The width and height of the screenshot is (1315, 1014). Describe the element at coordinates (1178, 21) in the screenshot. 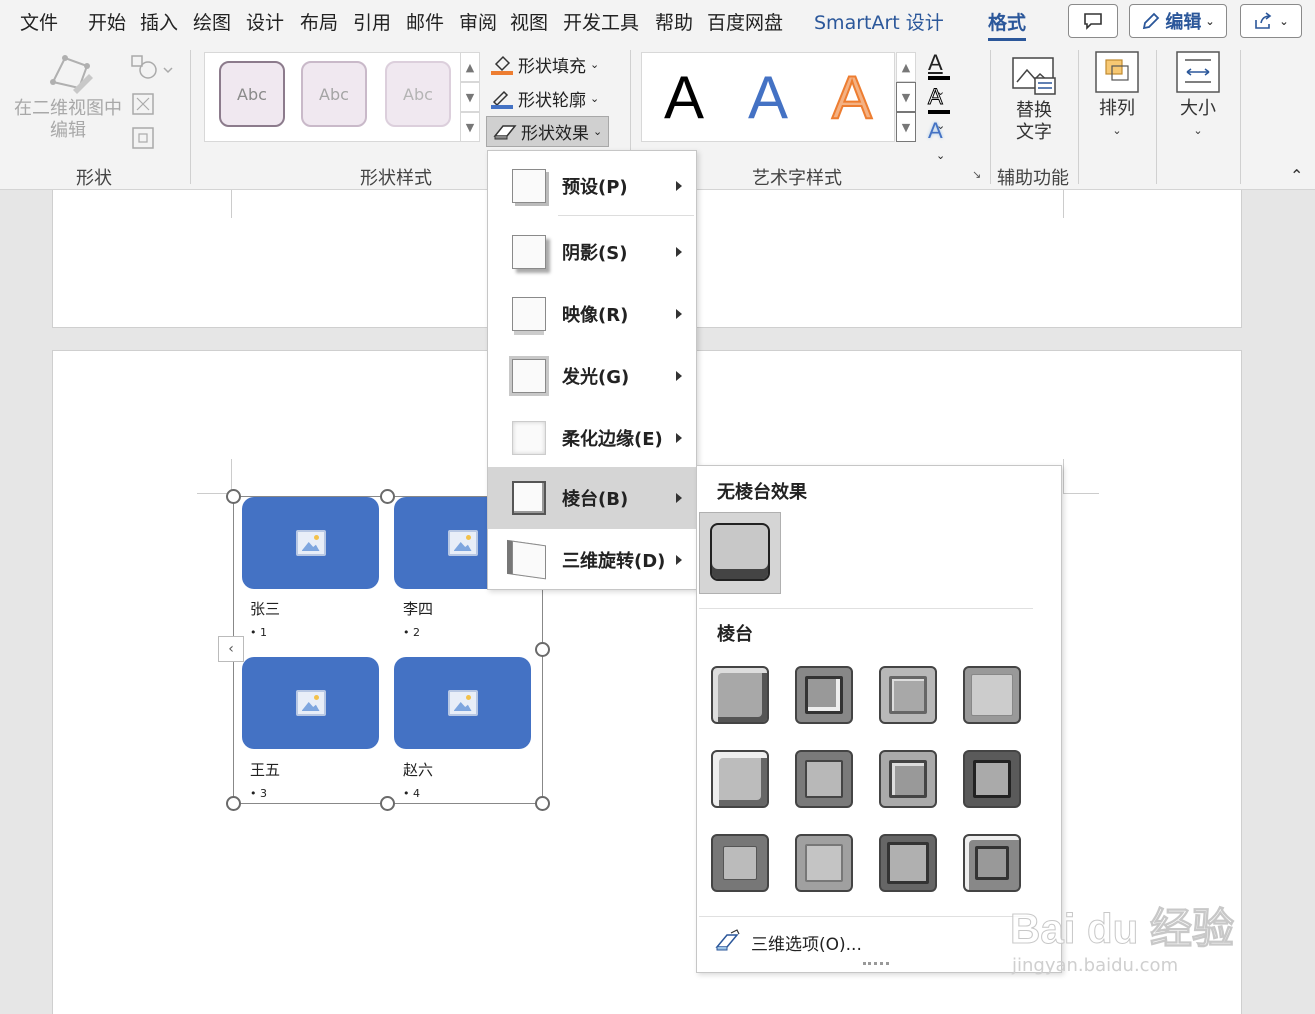

I see `editing-mode-button: 编辑 ⌄` at that location.